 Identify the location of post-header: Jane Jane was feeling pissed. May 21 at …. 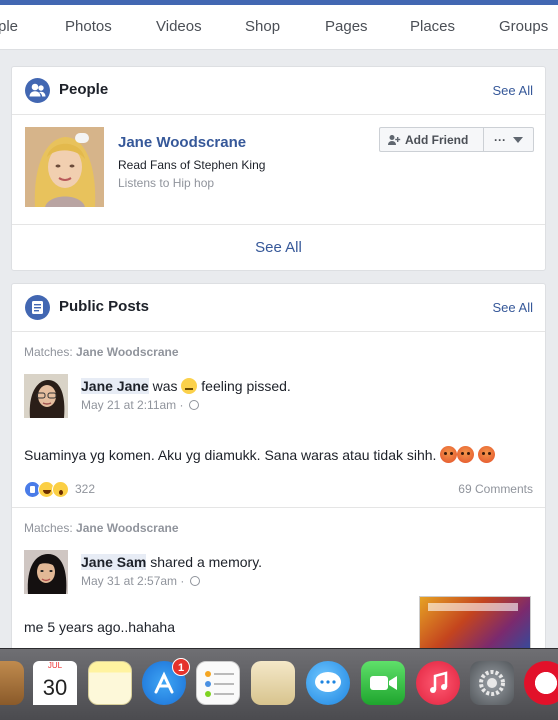
(278, 392).